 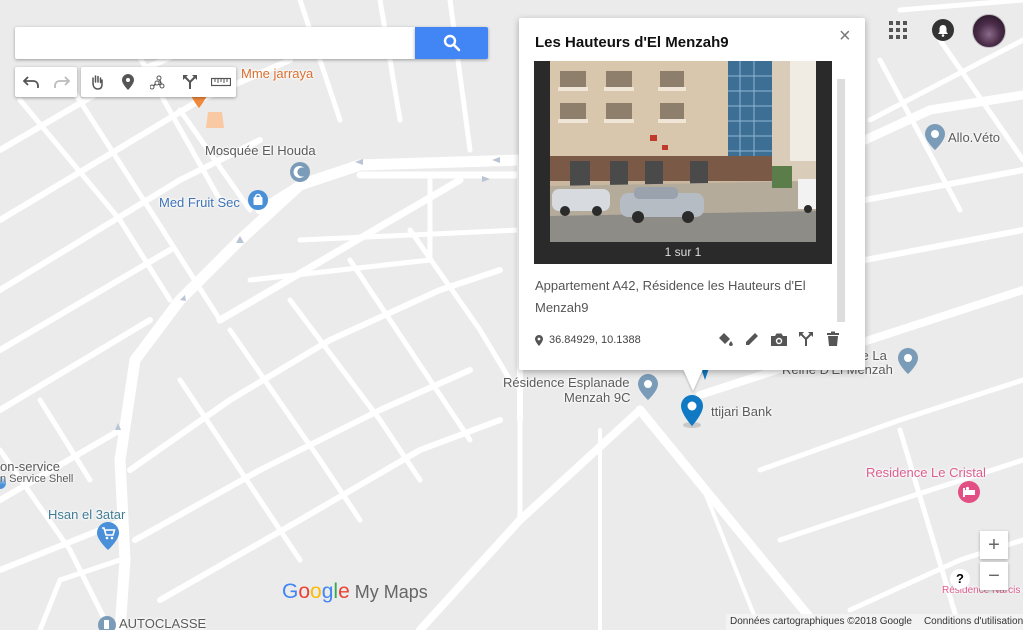 I want to click on poi-label: Résidence Esplanade Menzah 9C, so click(x=566, y=390).